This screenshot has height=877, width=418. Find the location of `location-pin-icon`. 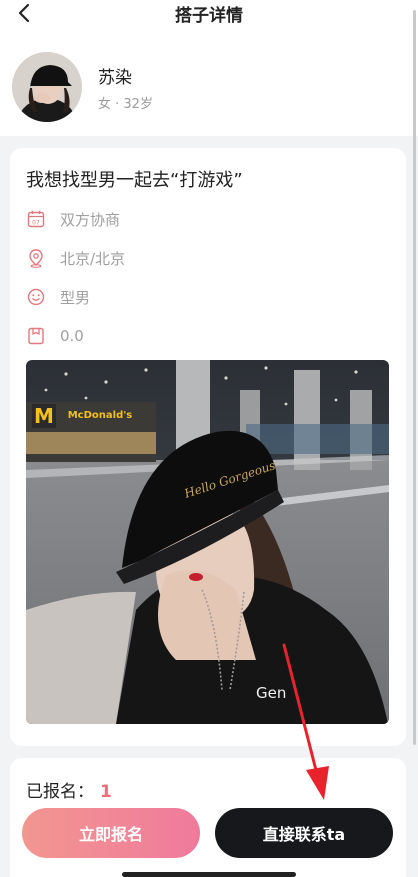

location-pin-icon is located at coordinates (36, 258).